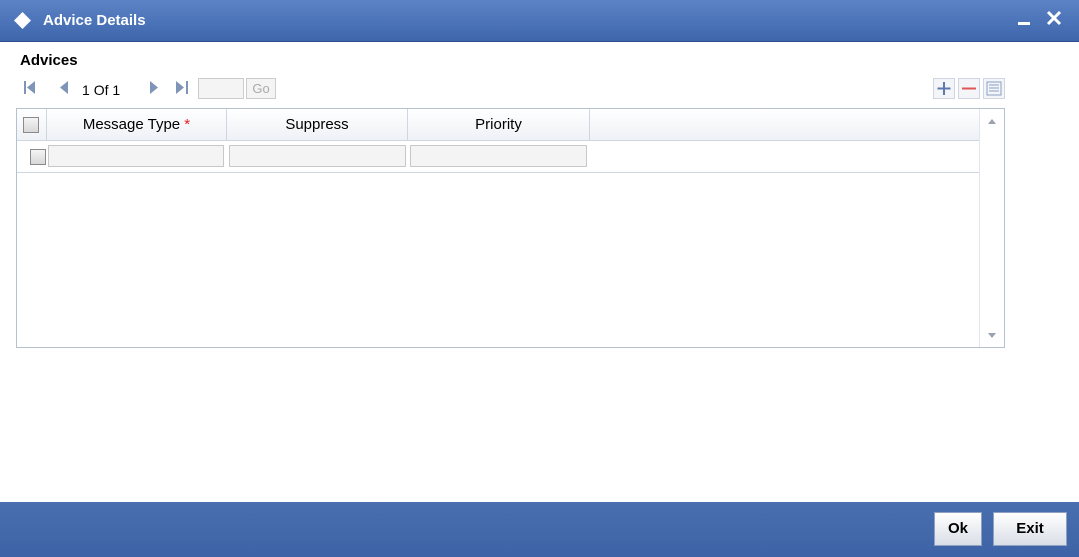 The width and height of the screenshot is (1079, 557). Describe the element at coordinates (131, 124) in the screenshot. I see `column-label: Message Type` at that location.